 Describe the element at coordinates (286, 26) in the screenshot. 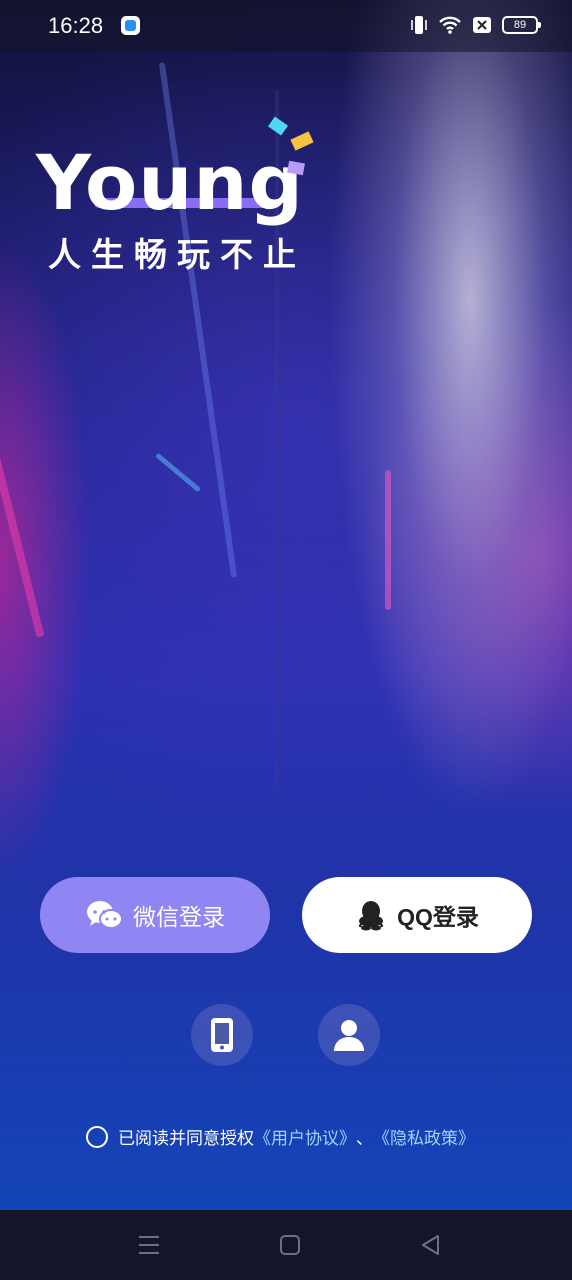

I see `status-bar: 16:28 89` at that location.